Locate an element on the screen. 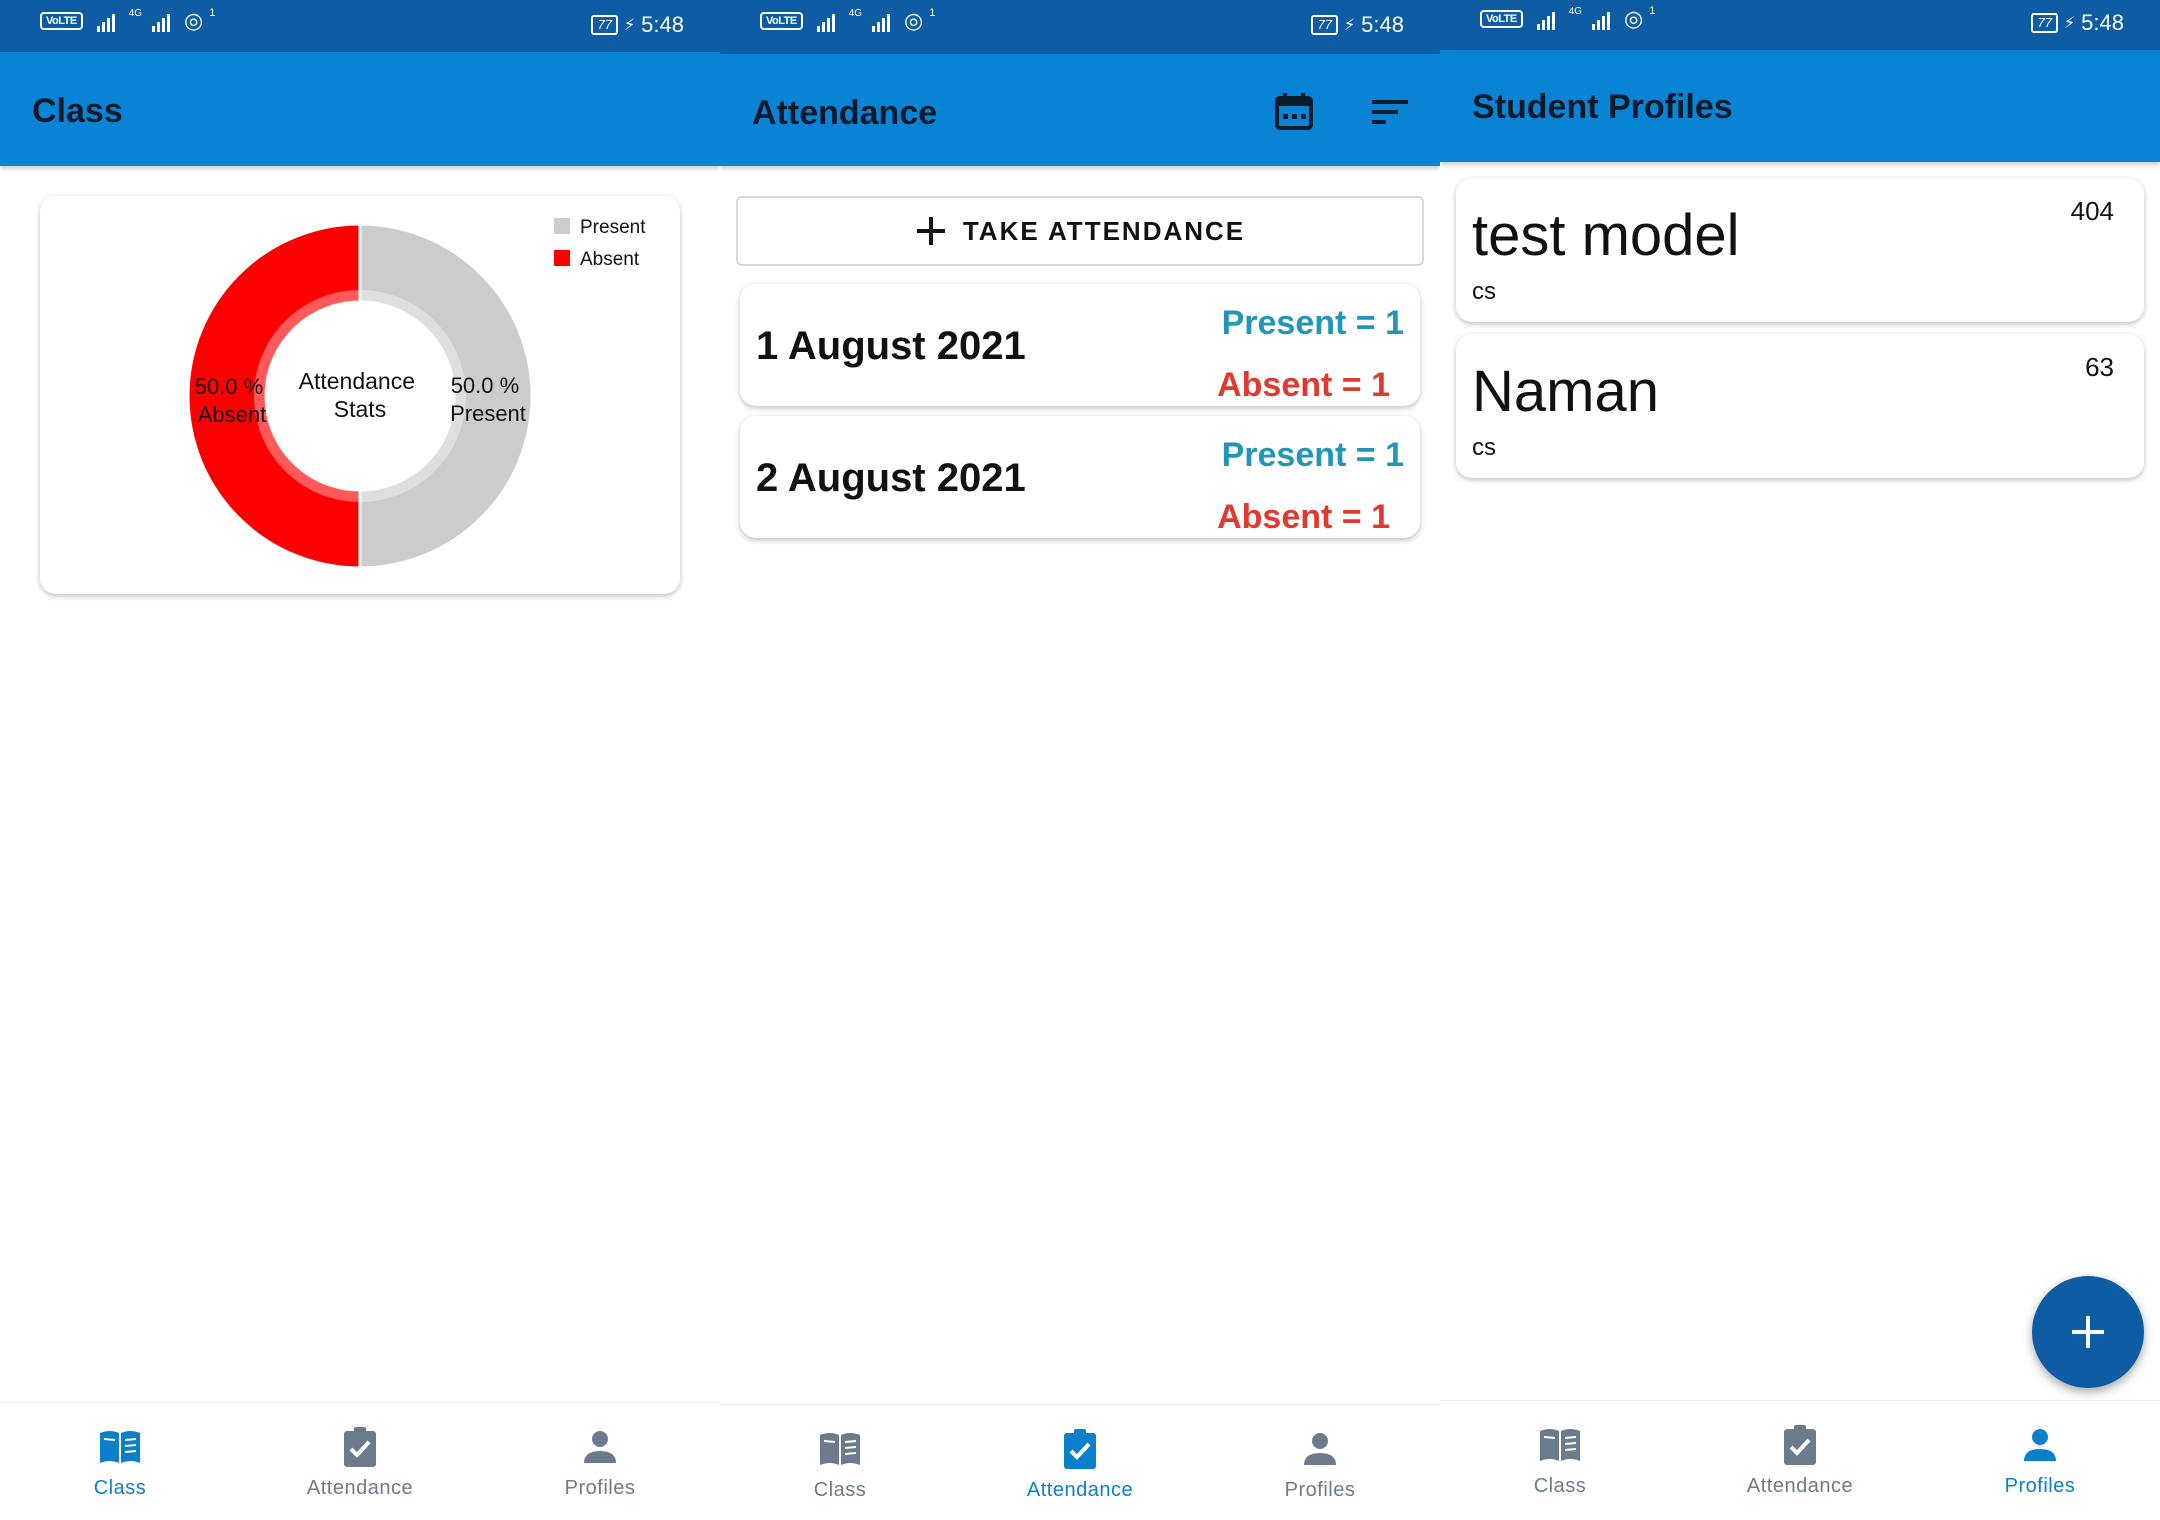 This screenshot has width=2160, height=1520. app-bar: Class is located at coordinates (360, 109).